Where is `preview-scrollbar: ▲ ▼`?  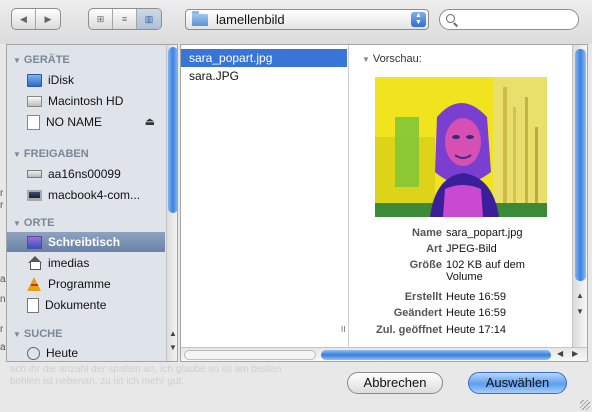 preview-scrollbar: ▲ ▼ is located at coordinates (579, 196).